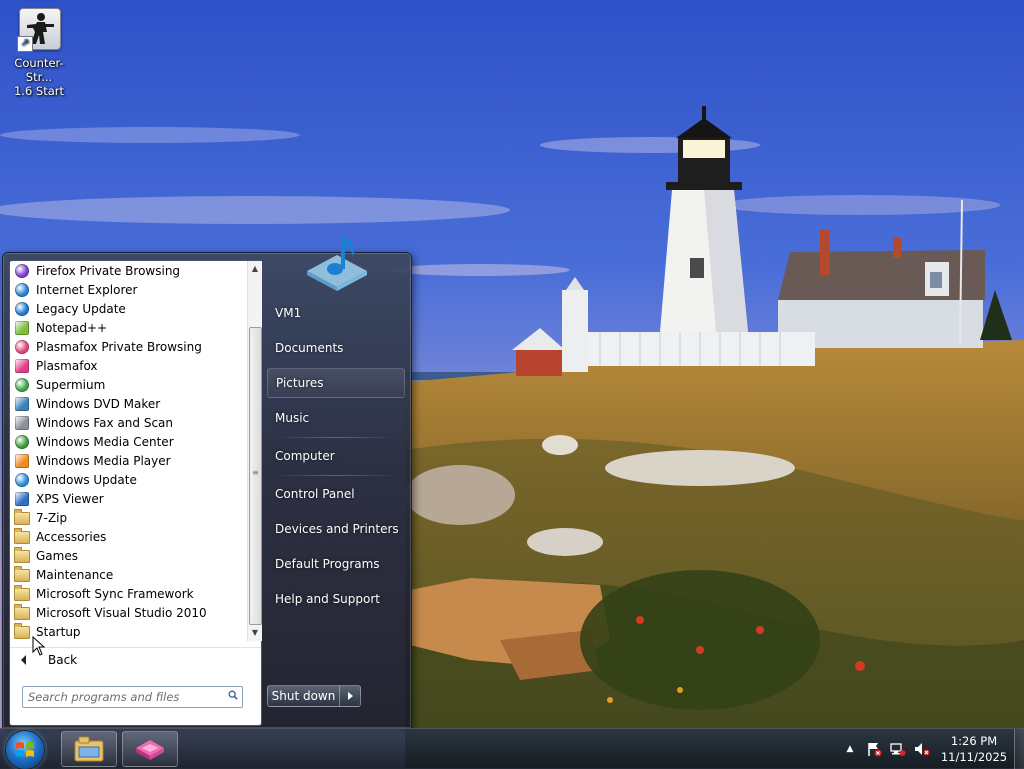 The image size is (1024, 769). Describe the element at coordinates (255, 269) in the screenshot. I see `scroll-up-icon: ▲` at that location.